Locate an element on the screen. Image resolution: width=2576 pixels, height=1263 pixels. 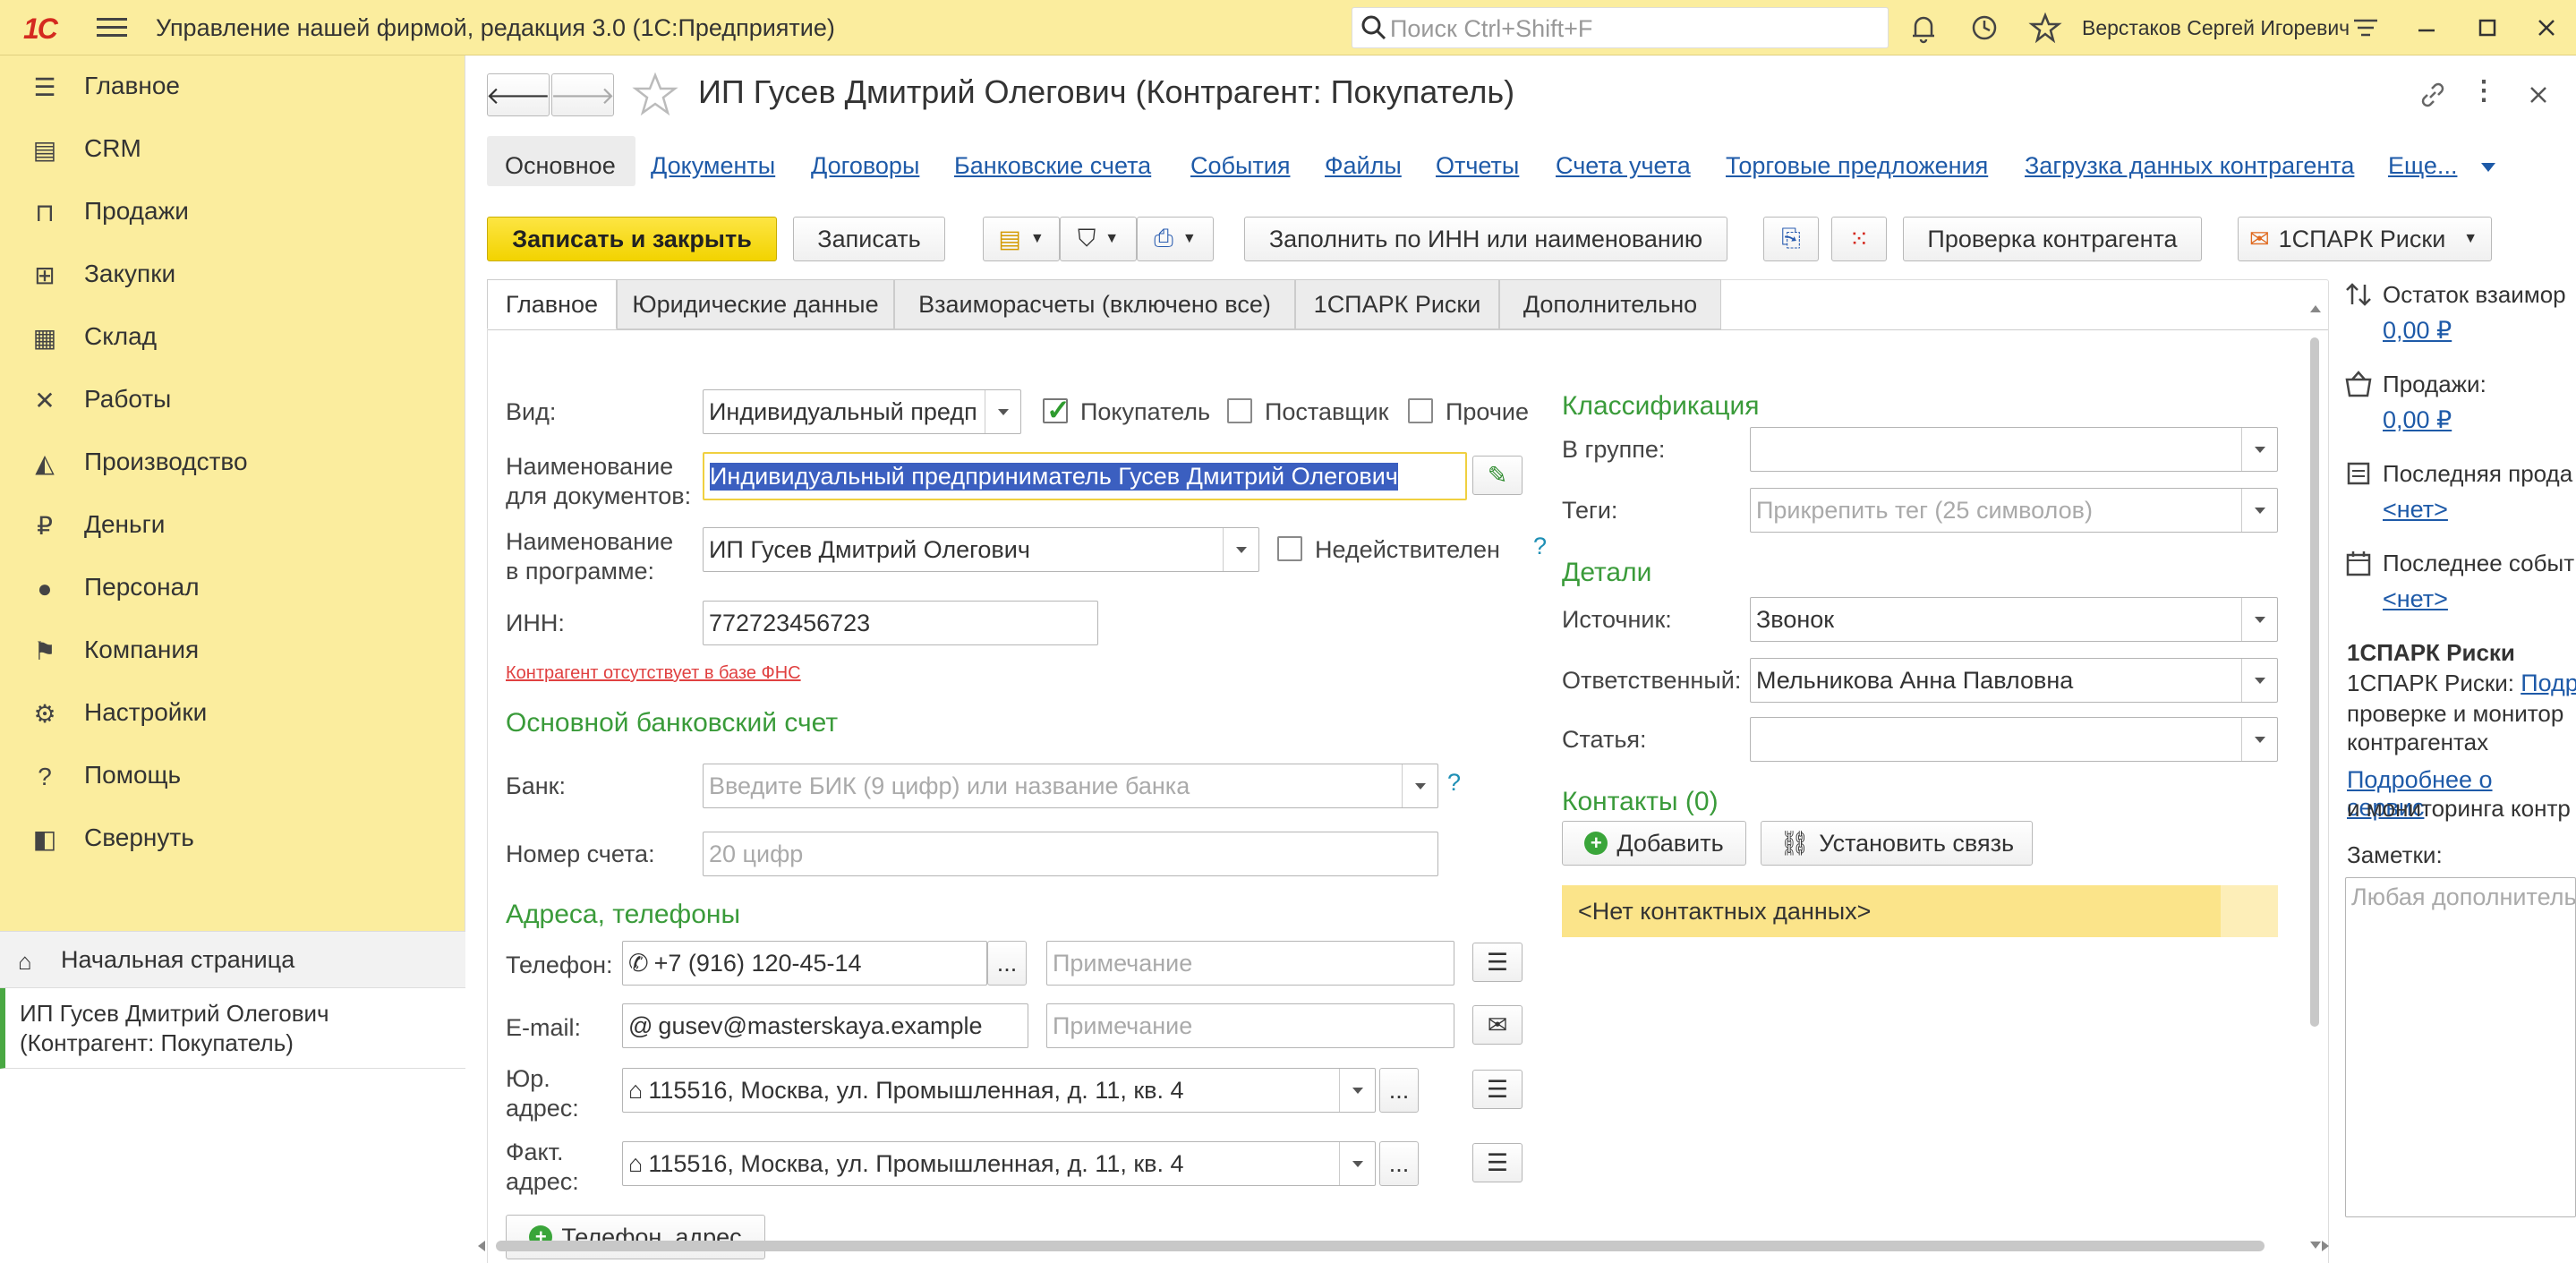
horizontal-scrollbar is located at coordinates (1404, 1246).